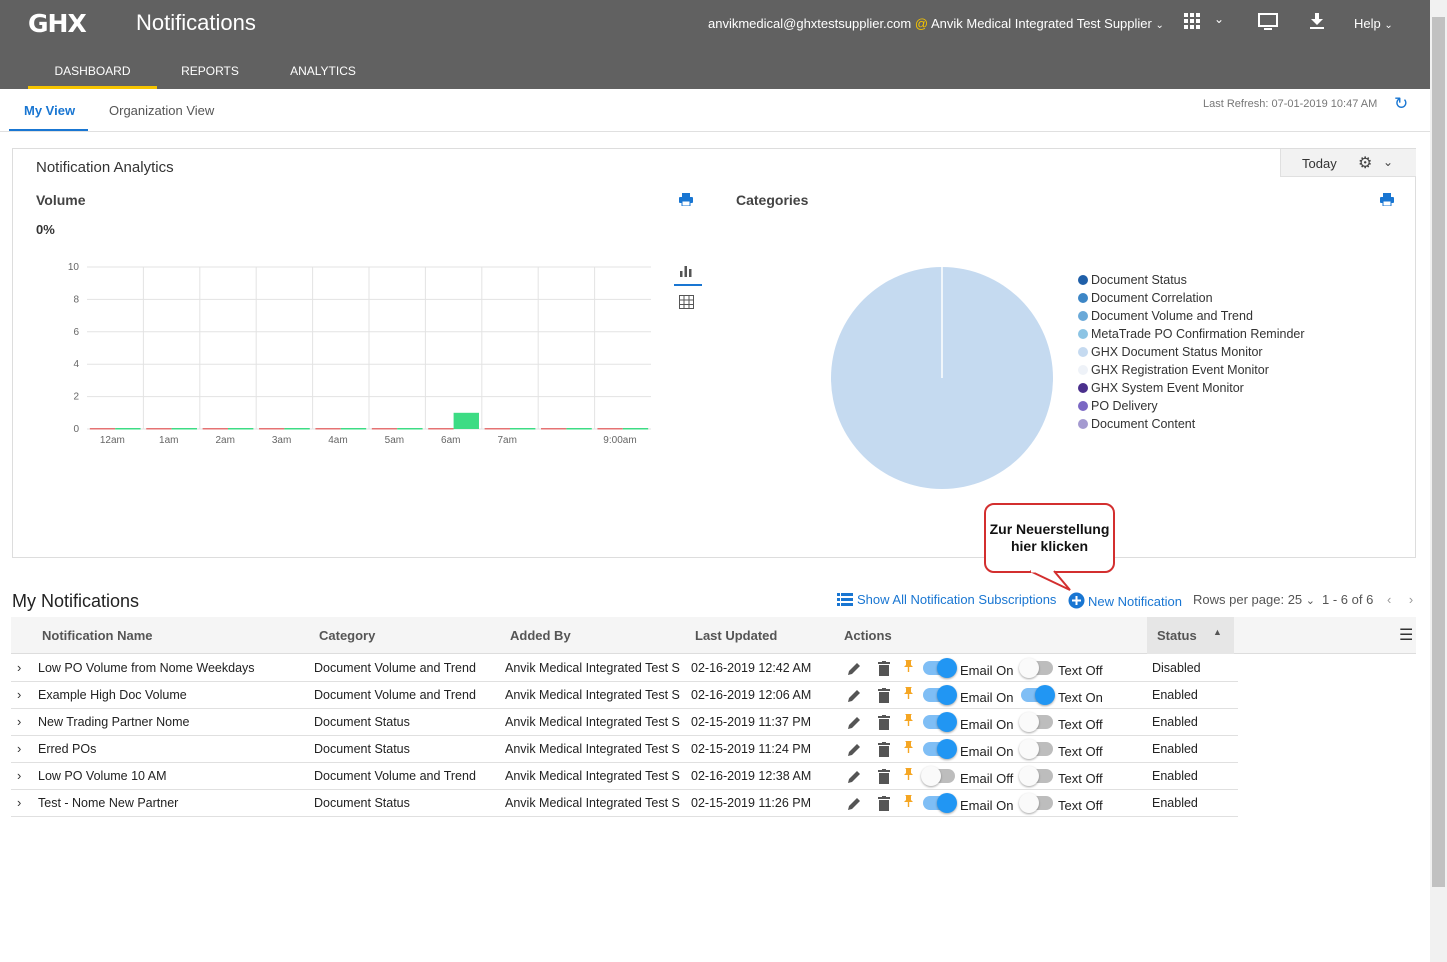 Image resolution: width=1447 pixels, height=962 pixels. I want to click on legend-item: Document Status, so click(1191, 280).